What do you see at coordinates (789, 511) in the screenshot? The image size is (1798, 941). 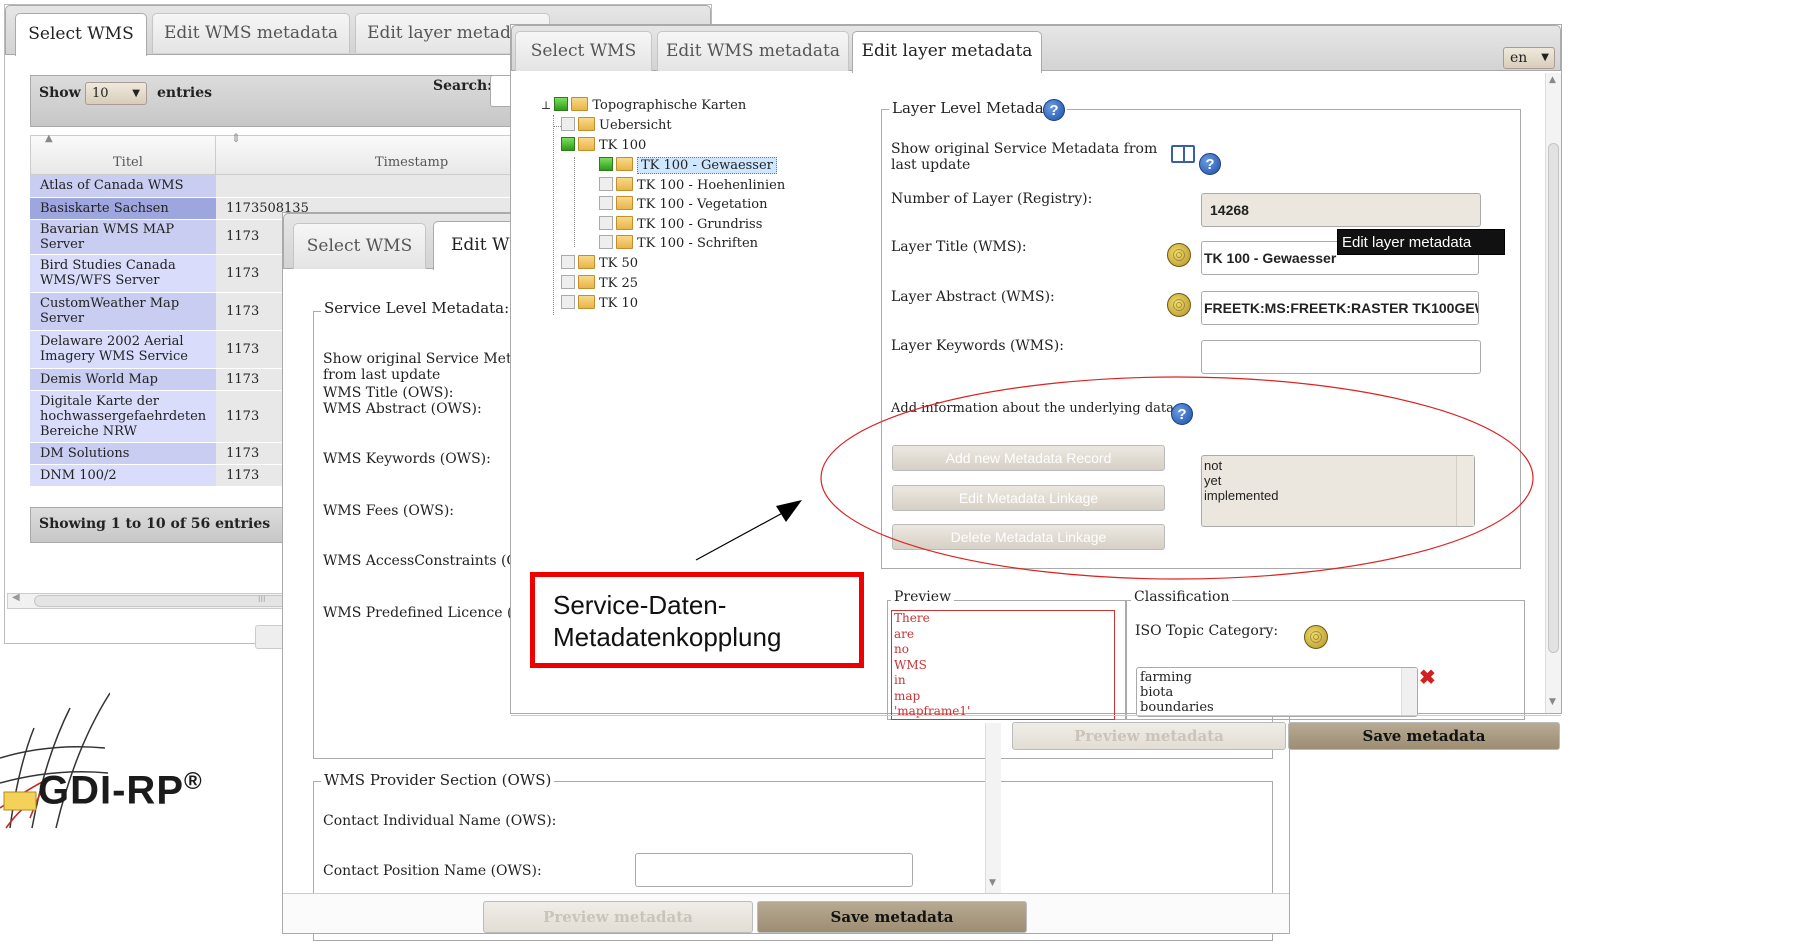 I see `pointer-arrow-head` at bounding box center [789, 511].